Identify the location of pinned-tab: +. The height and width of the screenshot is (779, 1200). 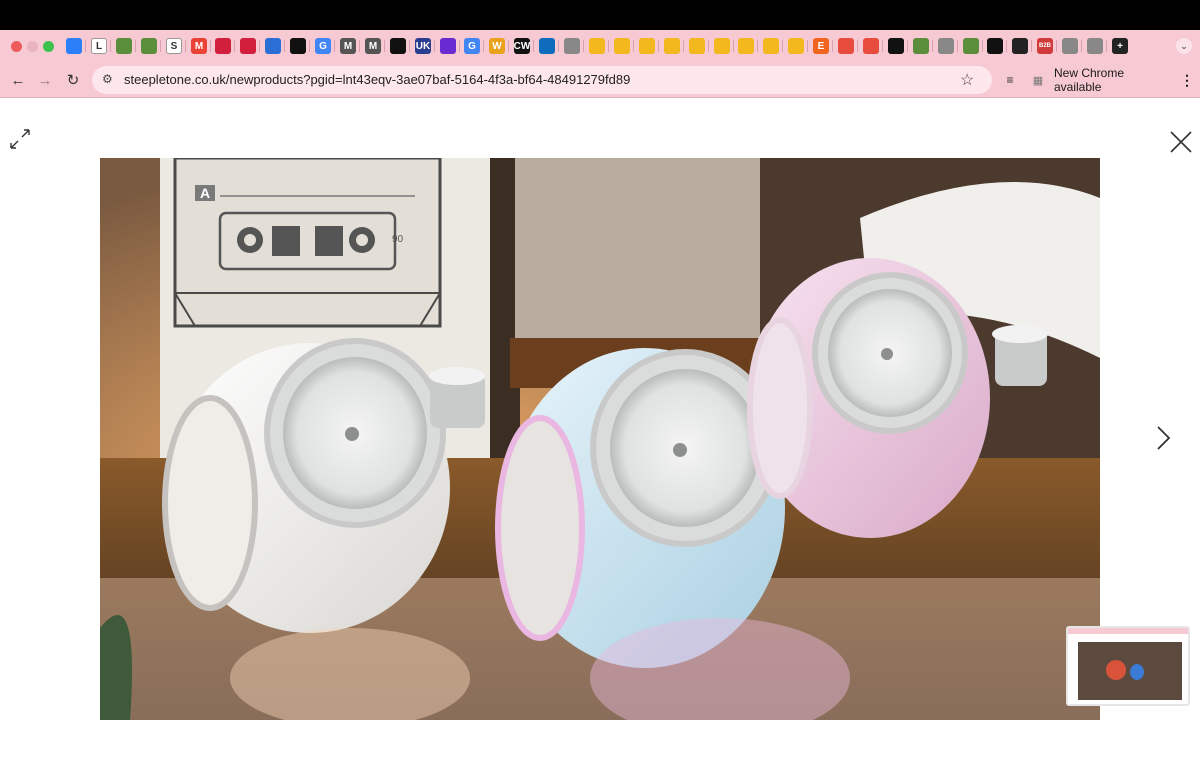
(1120, 46).